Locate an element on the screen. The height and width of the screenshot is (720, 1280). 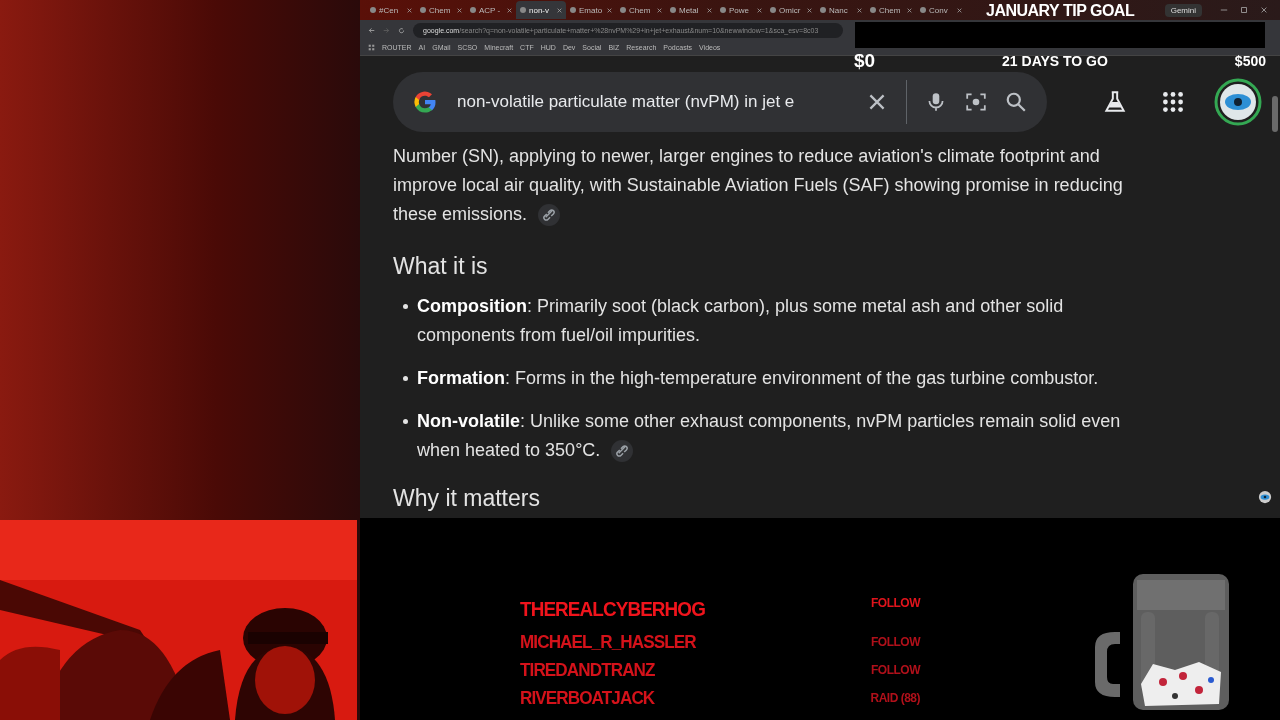
event-name: RIVERBOATJACK is located at coordinates (587, 698).